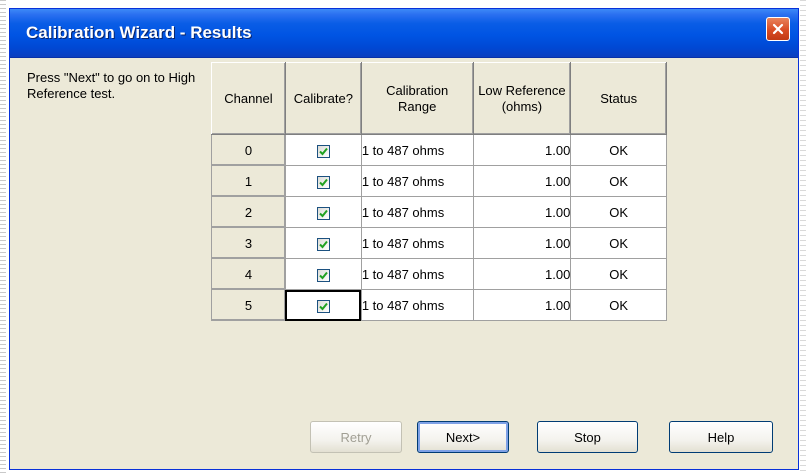  I want to click on close-button, so click(778, 29).